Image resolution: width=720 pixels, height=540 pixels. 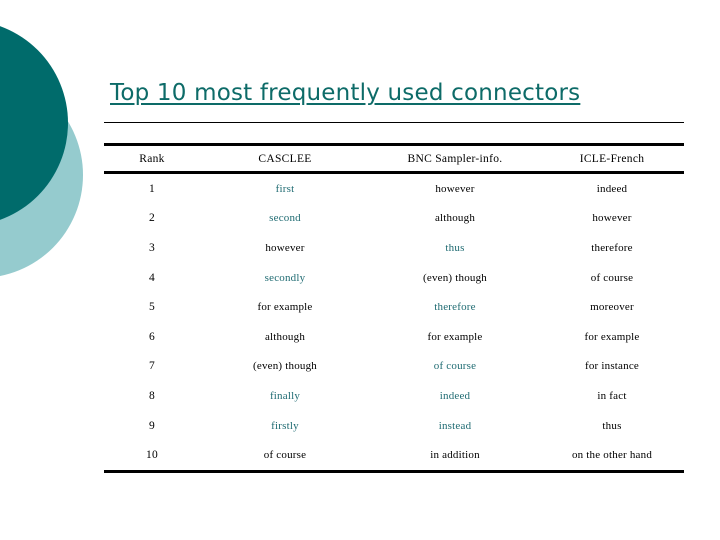 What do you see at coordinates (152, 247) in the screenshot?
I see `cell-rank: 3` at bounding box center [152, 247].